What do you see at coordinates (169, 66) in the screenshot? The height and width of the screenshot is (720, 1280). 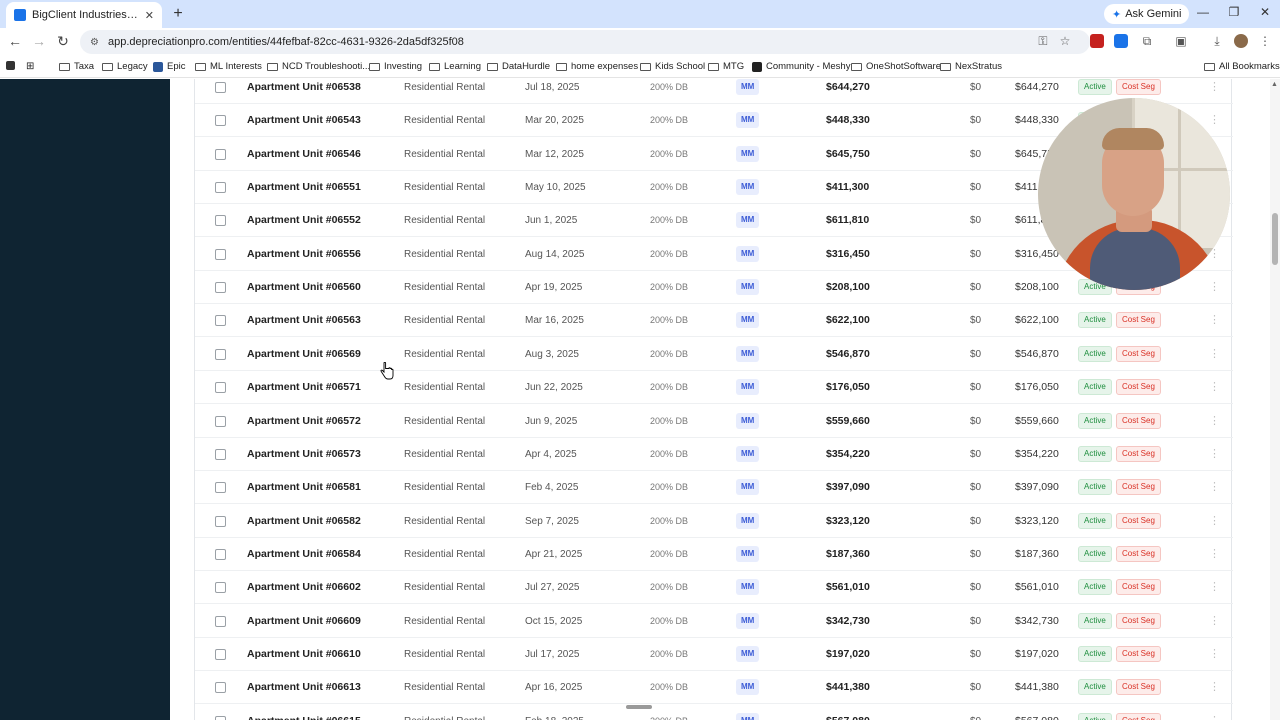 I see `bookmark-item: Epic` at bounding box center [169, 66].